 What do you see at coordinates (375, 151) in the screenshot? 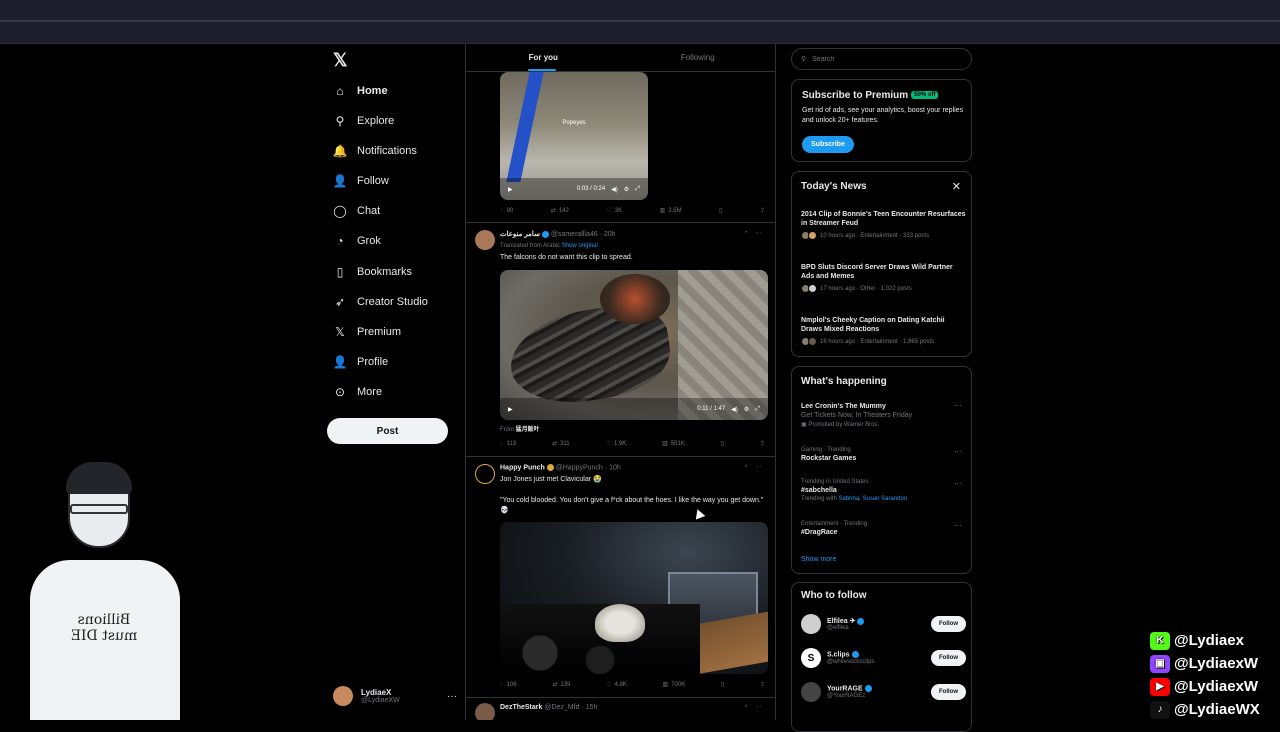
I see `sidebar-item-notifications: 🔔 Notifications` at bounding box center [375, 151].